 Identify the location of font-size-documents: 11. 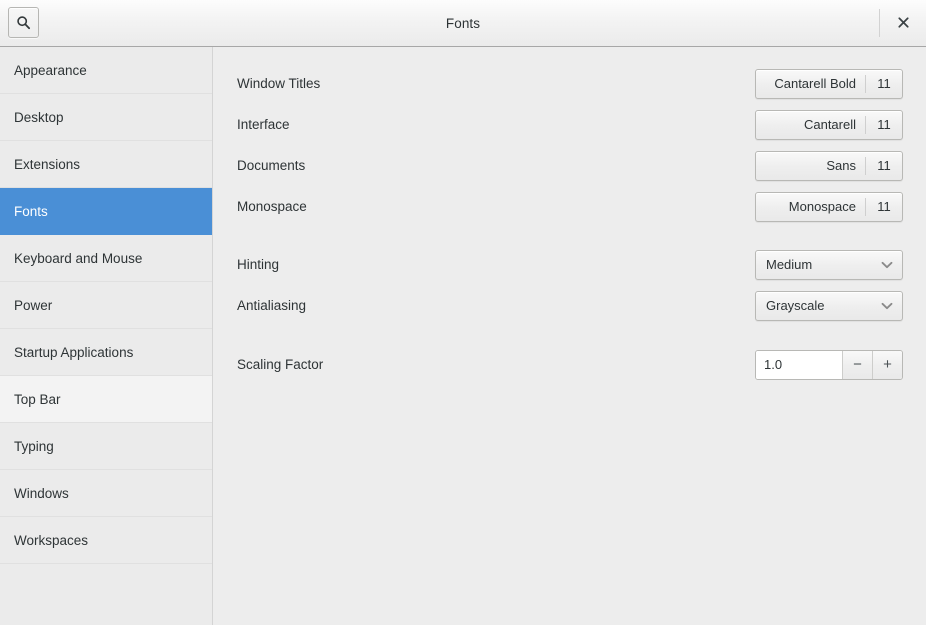
(884, 165).